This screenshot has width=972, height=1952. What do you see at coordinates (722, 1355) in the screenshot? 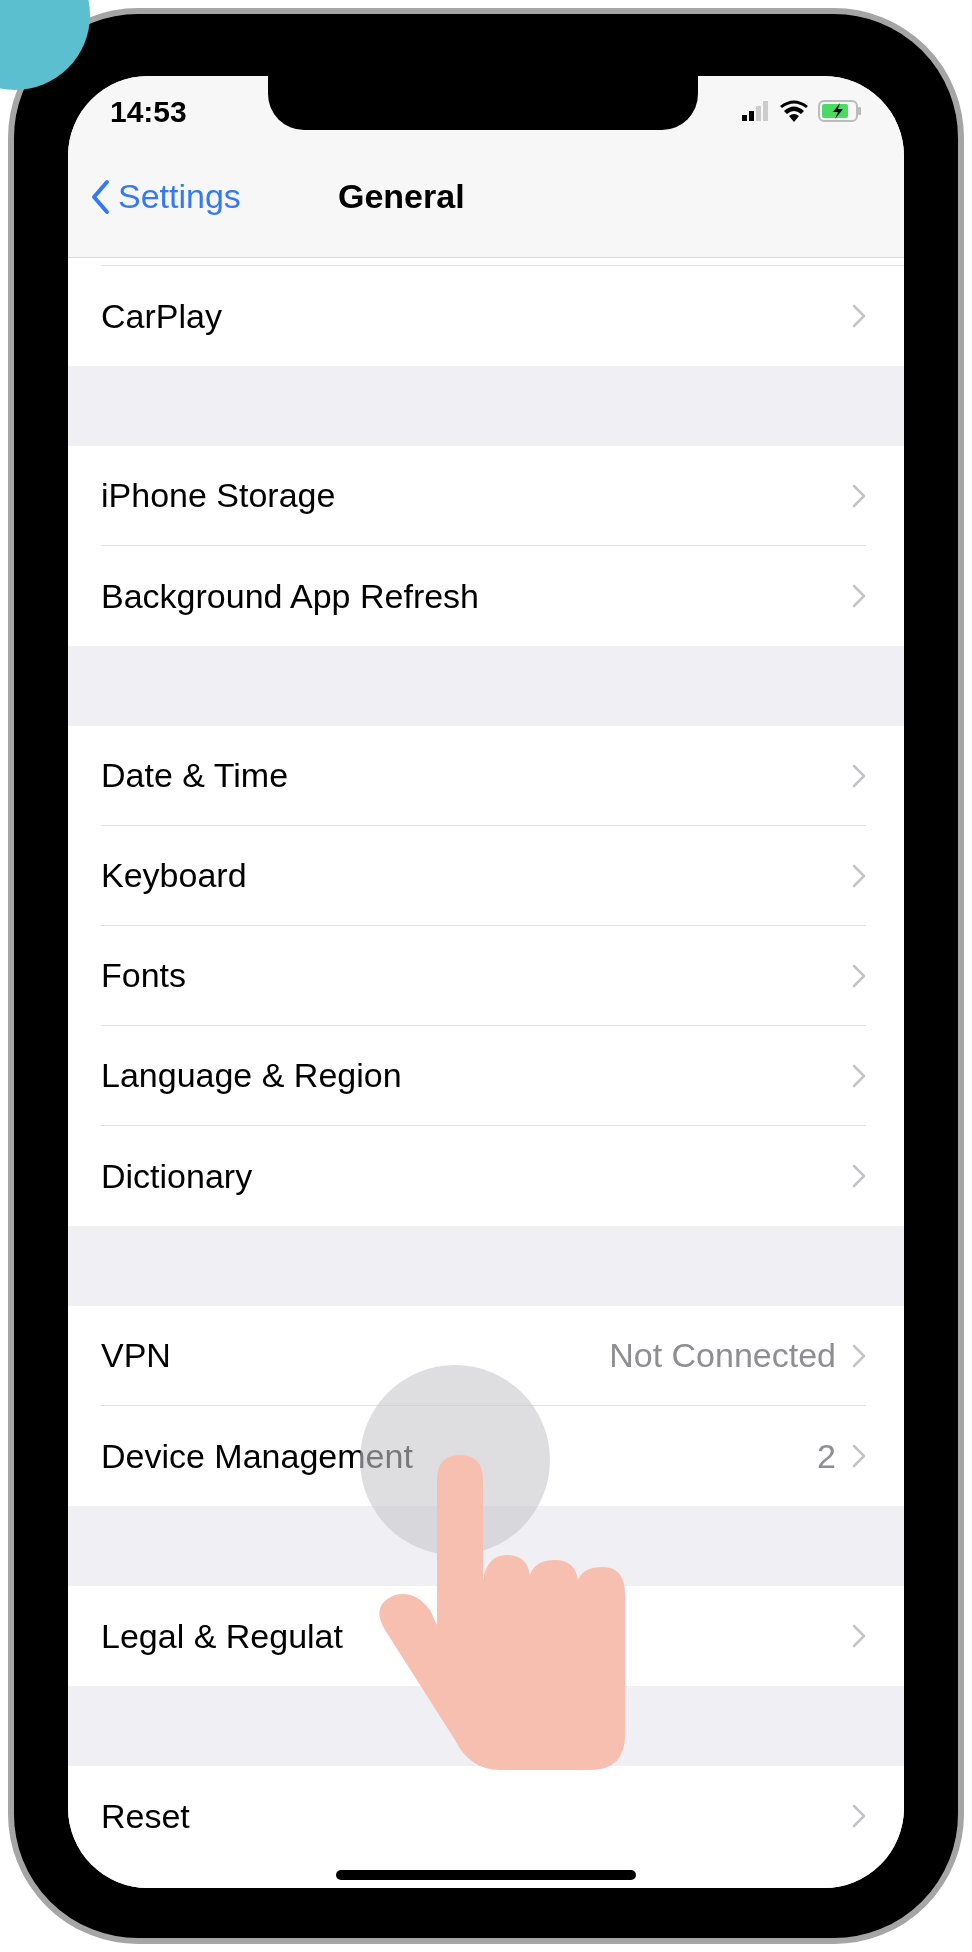
I see `row-value: Not Connected` at bounding box center [722, 1355].